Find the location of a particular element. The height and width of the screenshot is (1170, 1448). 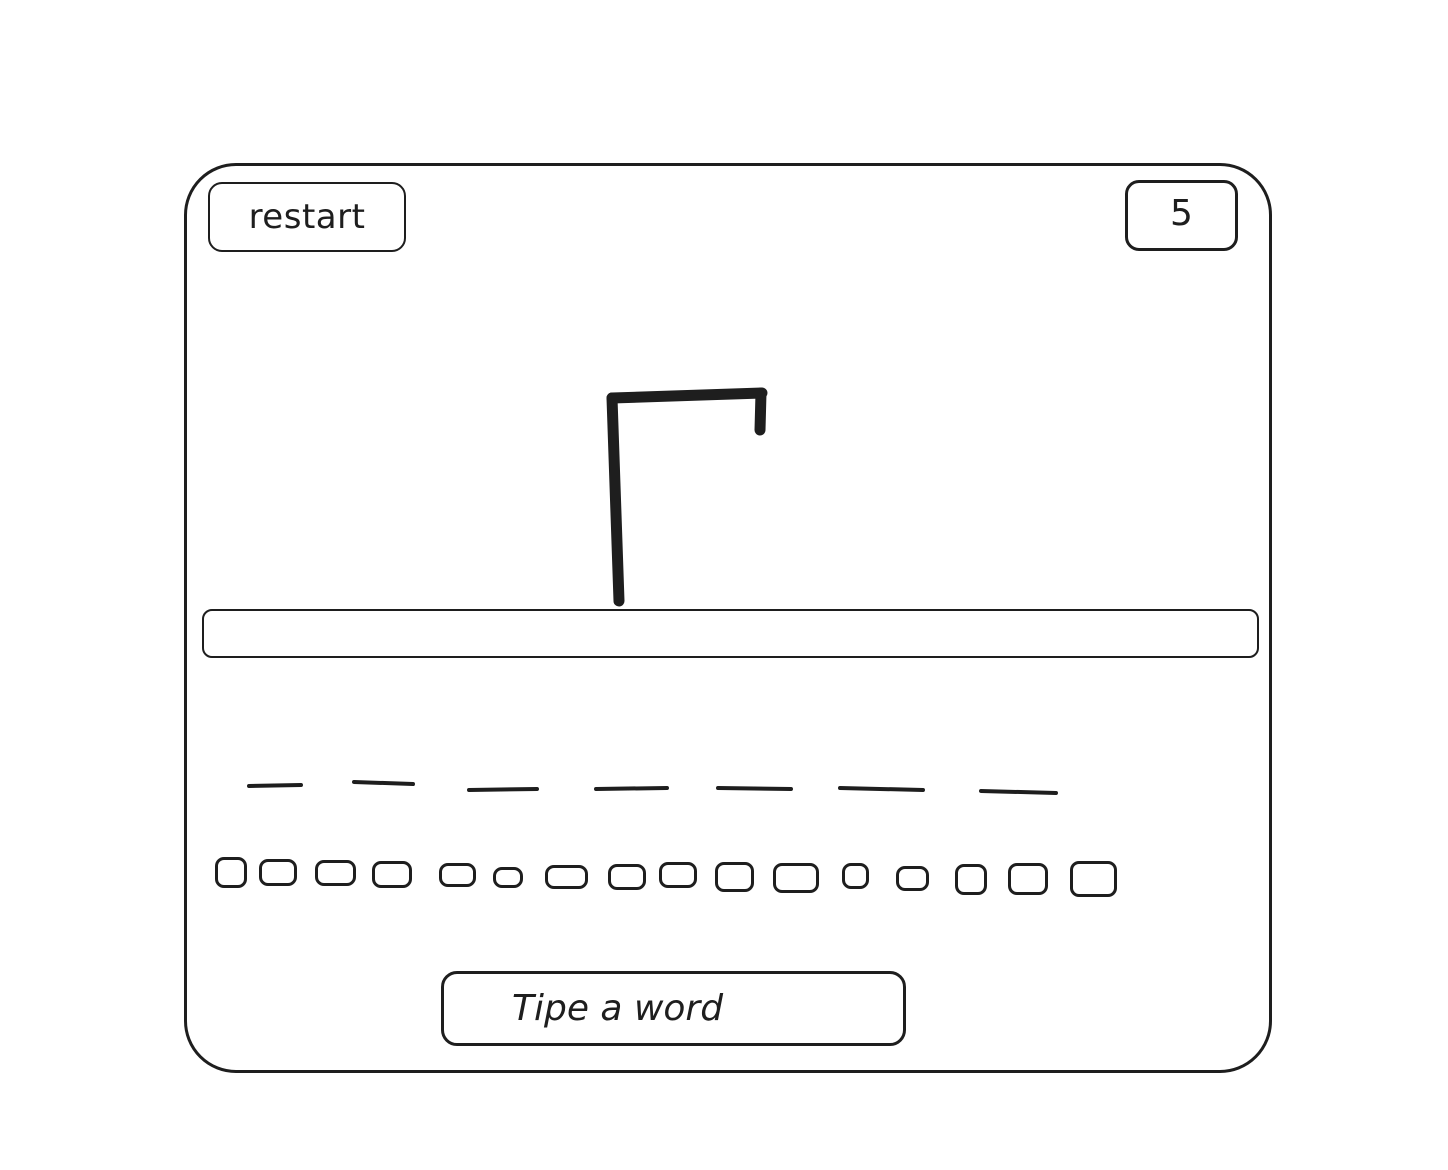

word-input is located at coordinates (673, 1008).